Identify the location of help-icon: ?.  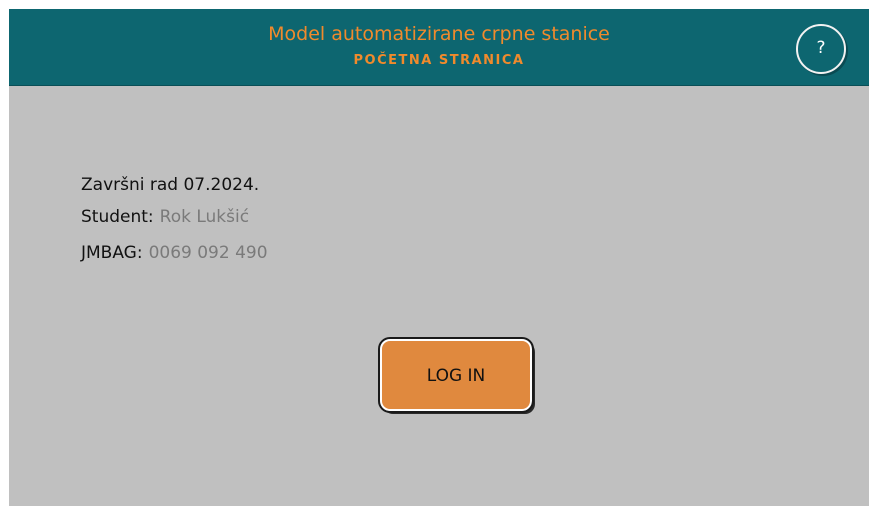
(821, 48).